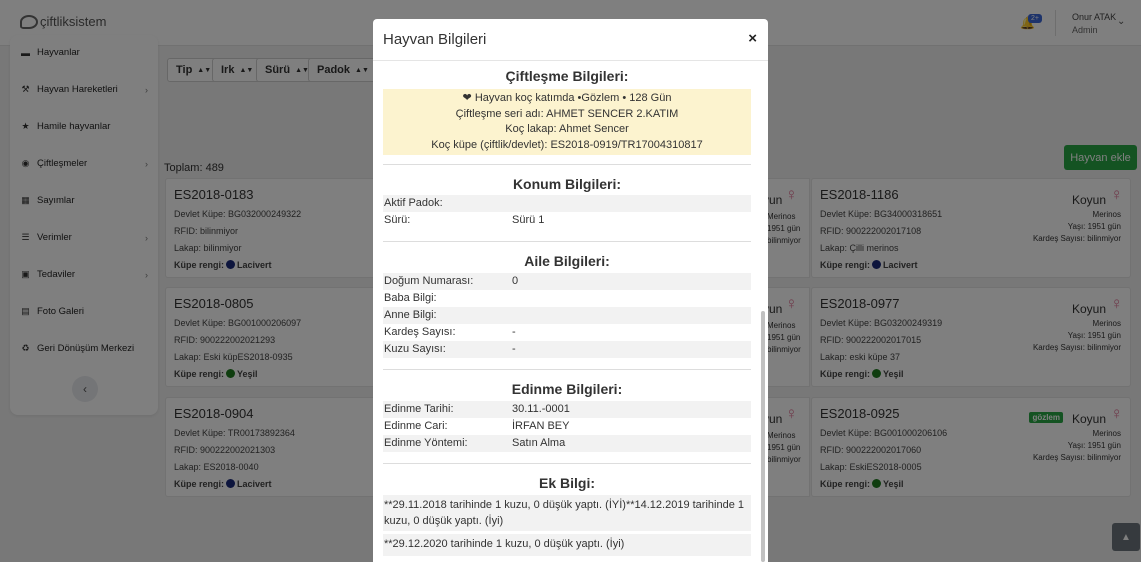 This screenshot has width=1141, height=562. What do you see at coordinates (567, 98) in the screenshot?
I see `mating-line: ❤ Hayvan koç katımda •Gözlem • 128 Gün` at bounding box center [567, 98].